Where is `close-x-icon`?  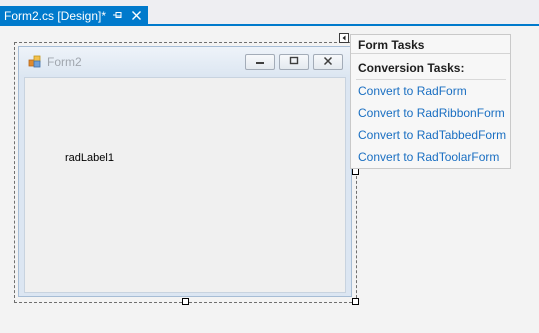 close-x-icon is located at coordinates (328, 62).